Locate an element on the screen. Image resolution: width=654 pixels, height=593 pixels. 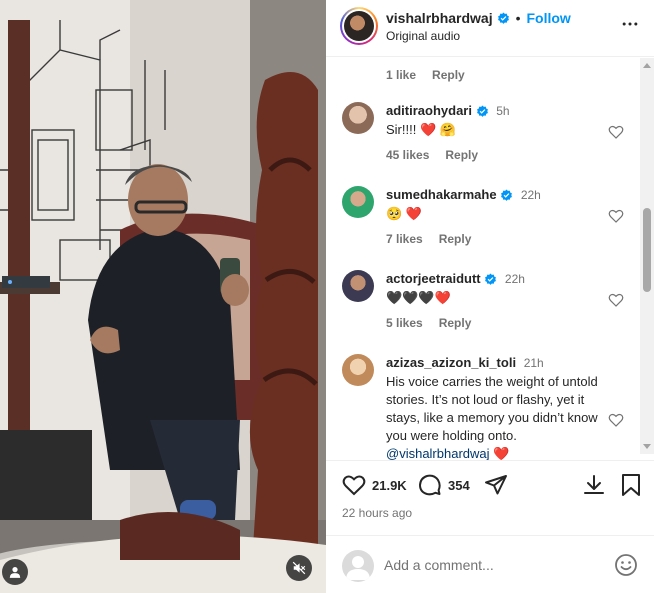
comment-text: 🖤🖤🖤❤️ is located at coordinates (418, 297).